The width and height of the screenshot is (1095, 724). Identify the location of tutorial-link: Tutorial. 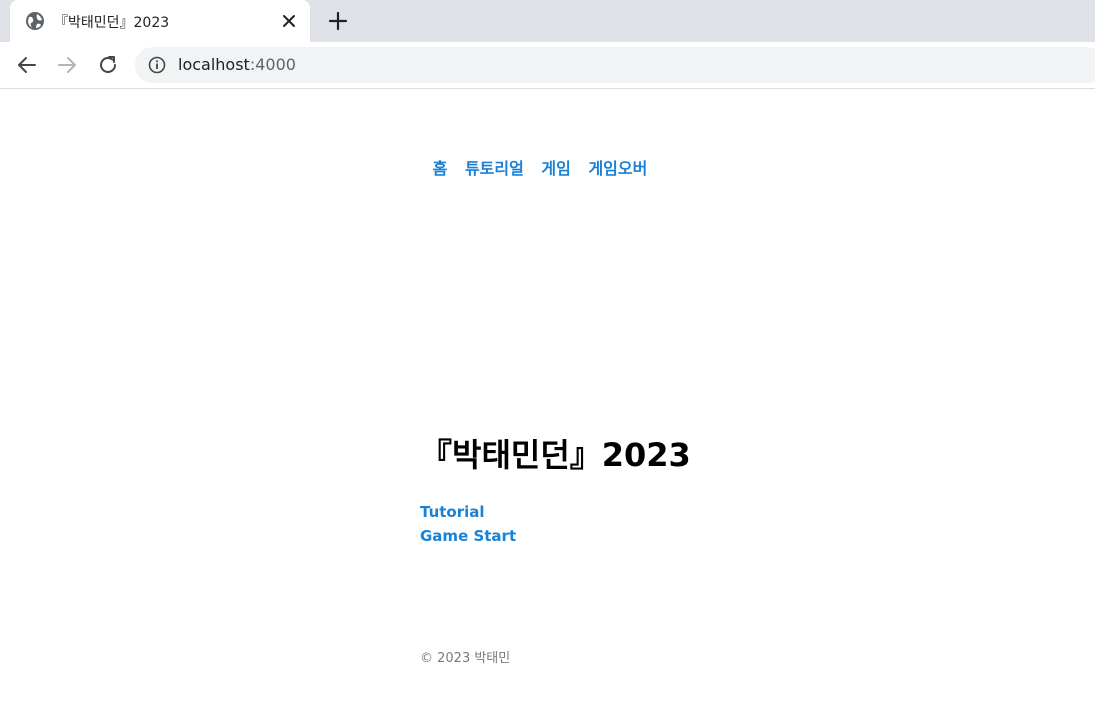
(468, 512).